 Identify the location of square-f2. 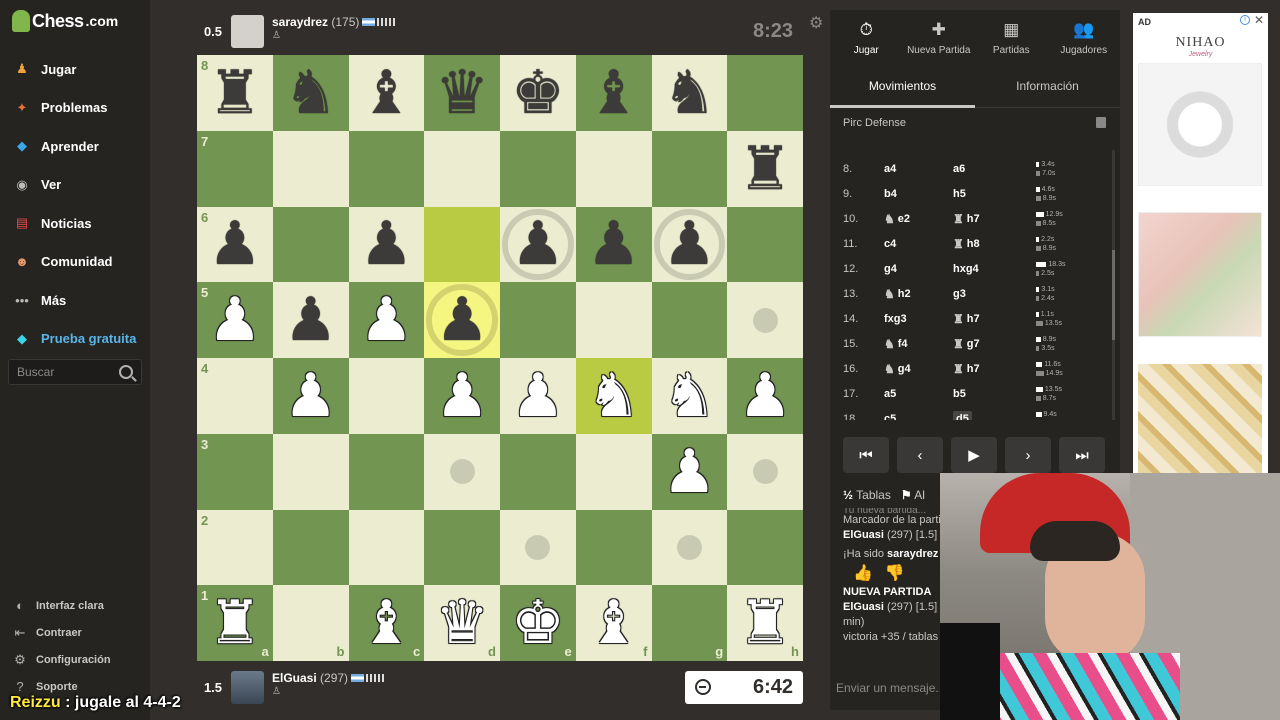
(613, 547).